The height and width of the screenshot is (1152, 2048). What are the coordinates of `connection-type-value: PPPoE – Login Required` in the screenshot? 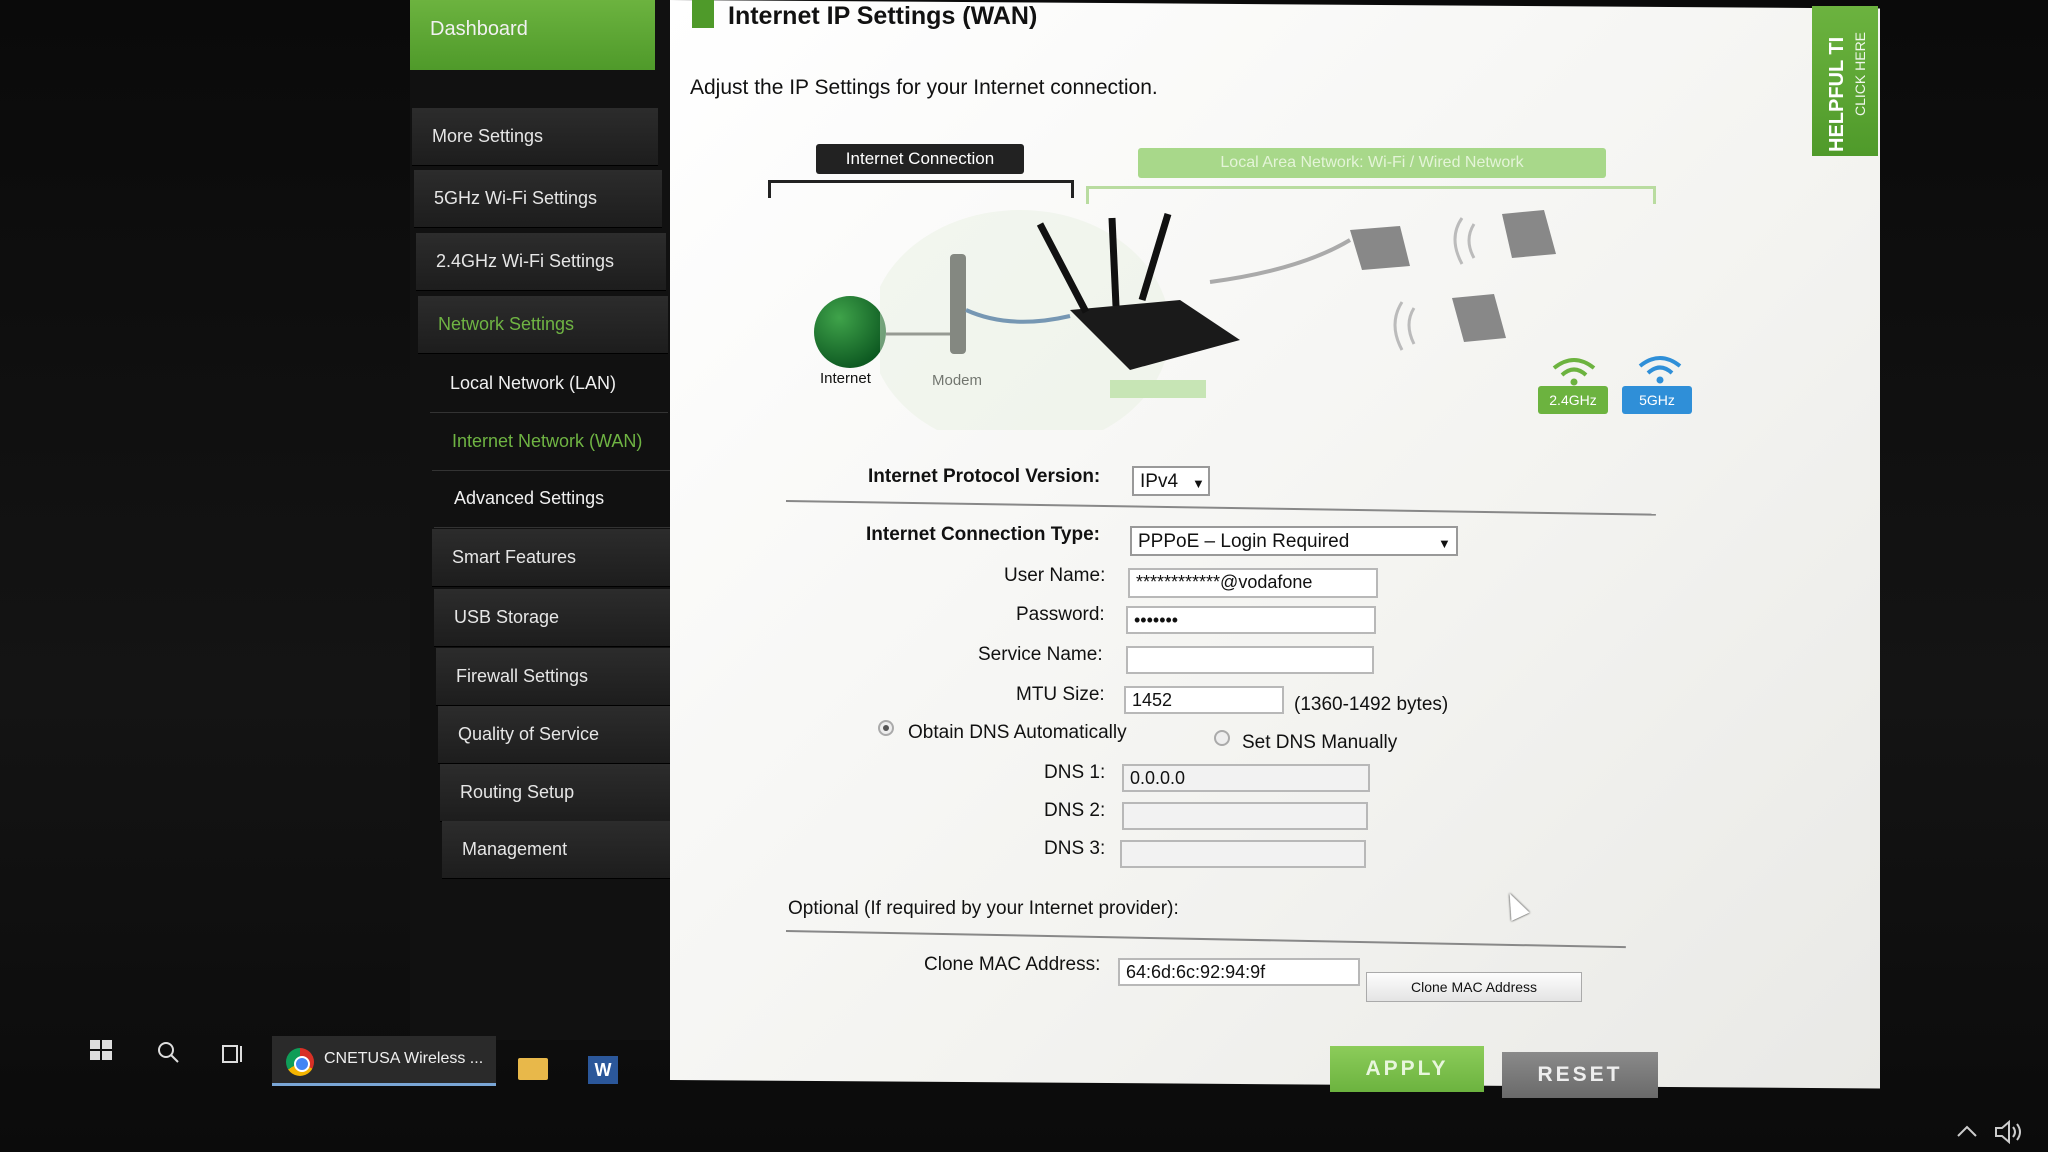 It's located at (1244, 541).